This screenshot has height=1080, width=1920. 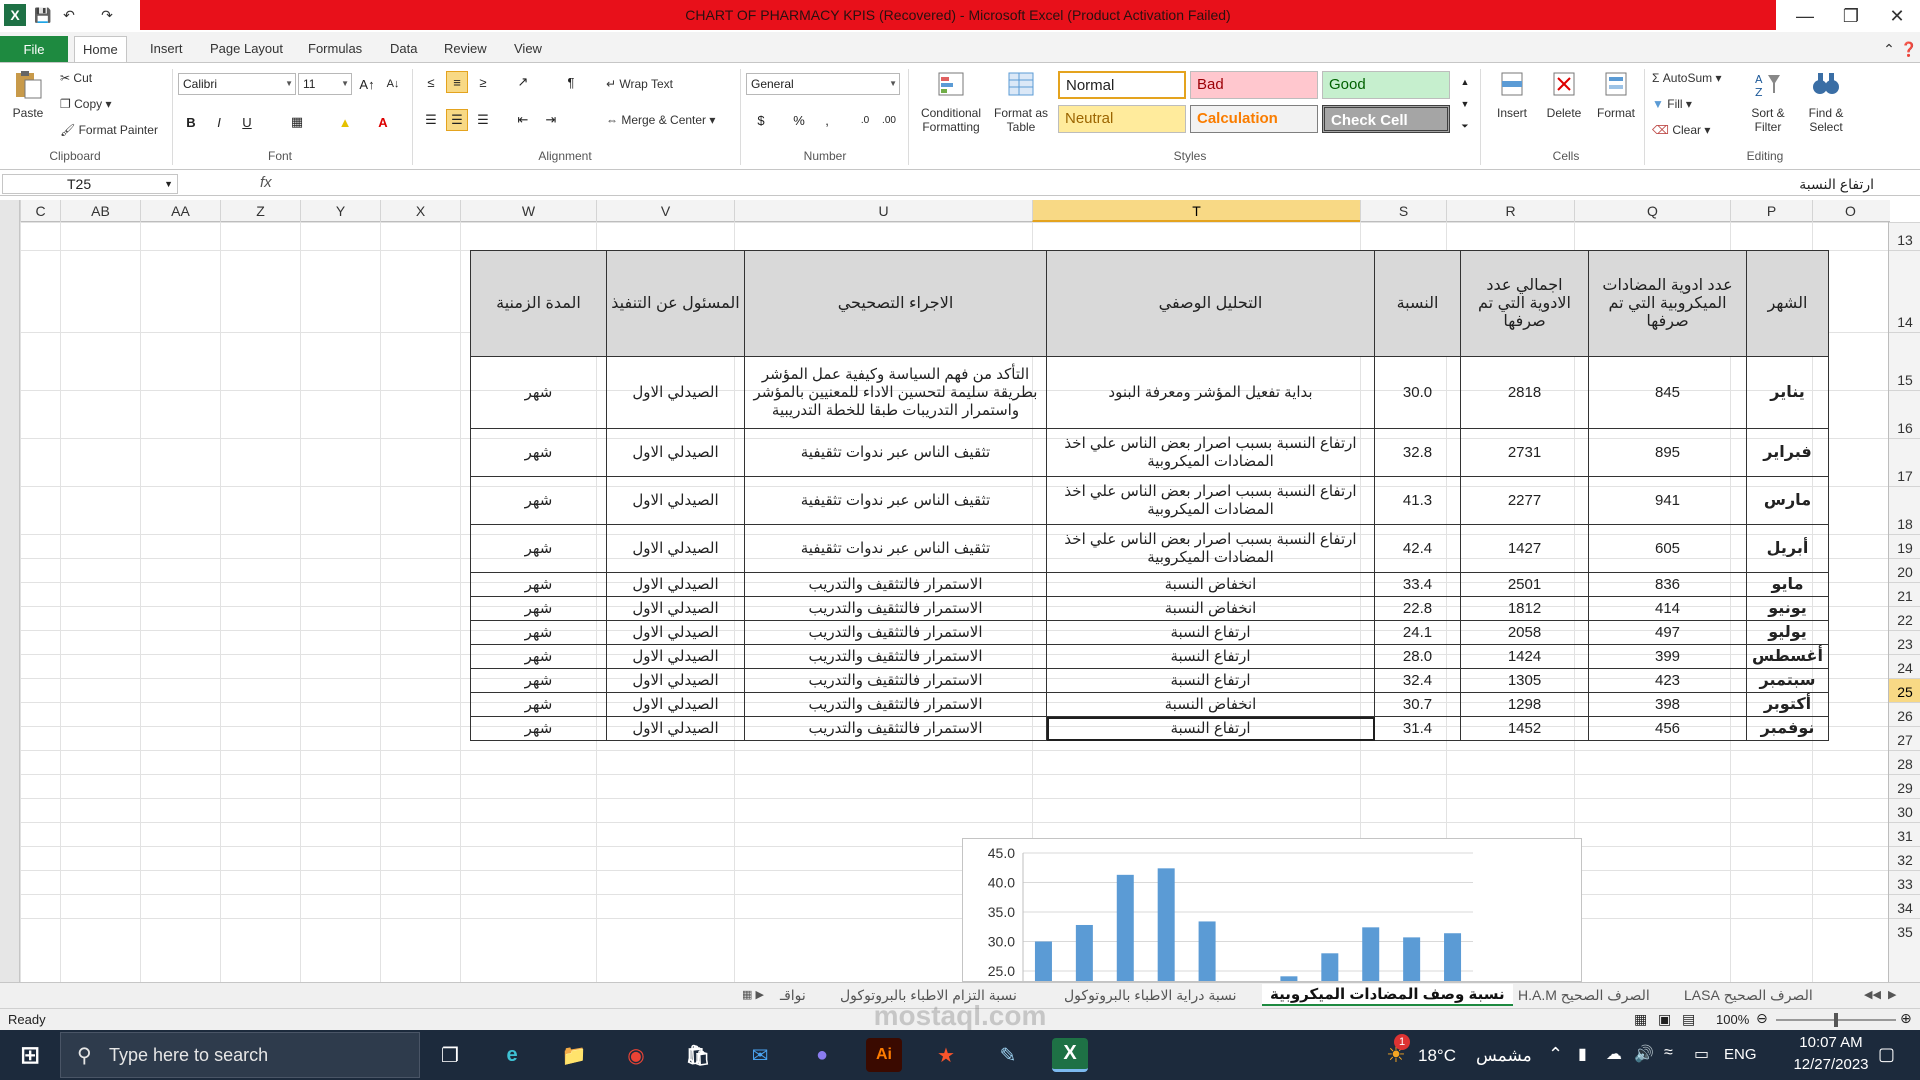 What do you see at coordinates (1524, 728) in the screenshot?
I see `total-count-cell: 1452` at bounding box center [1524, 728].